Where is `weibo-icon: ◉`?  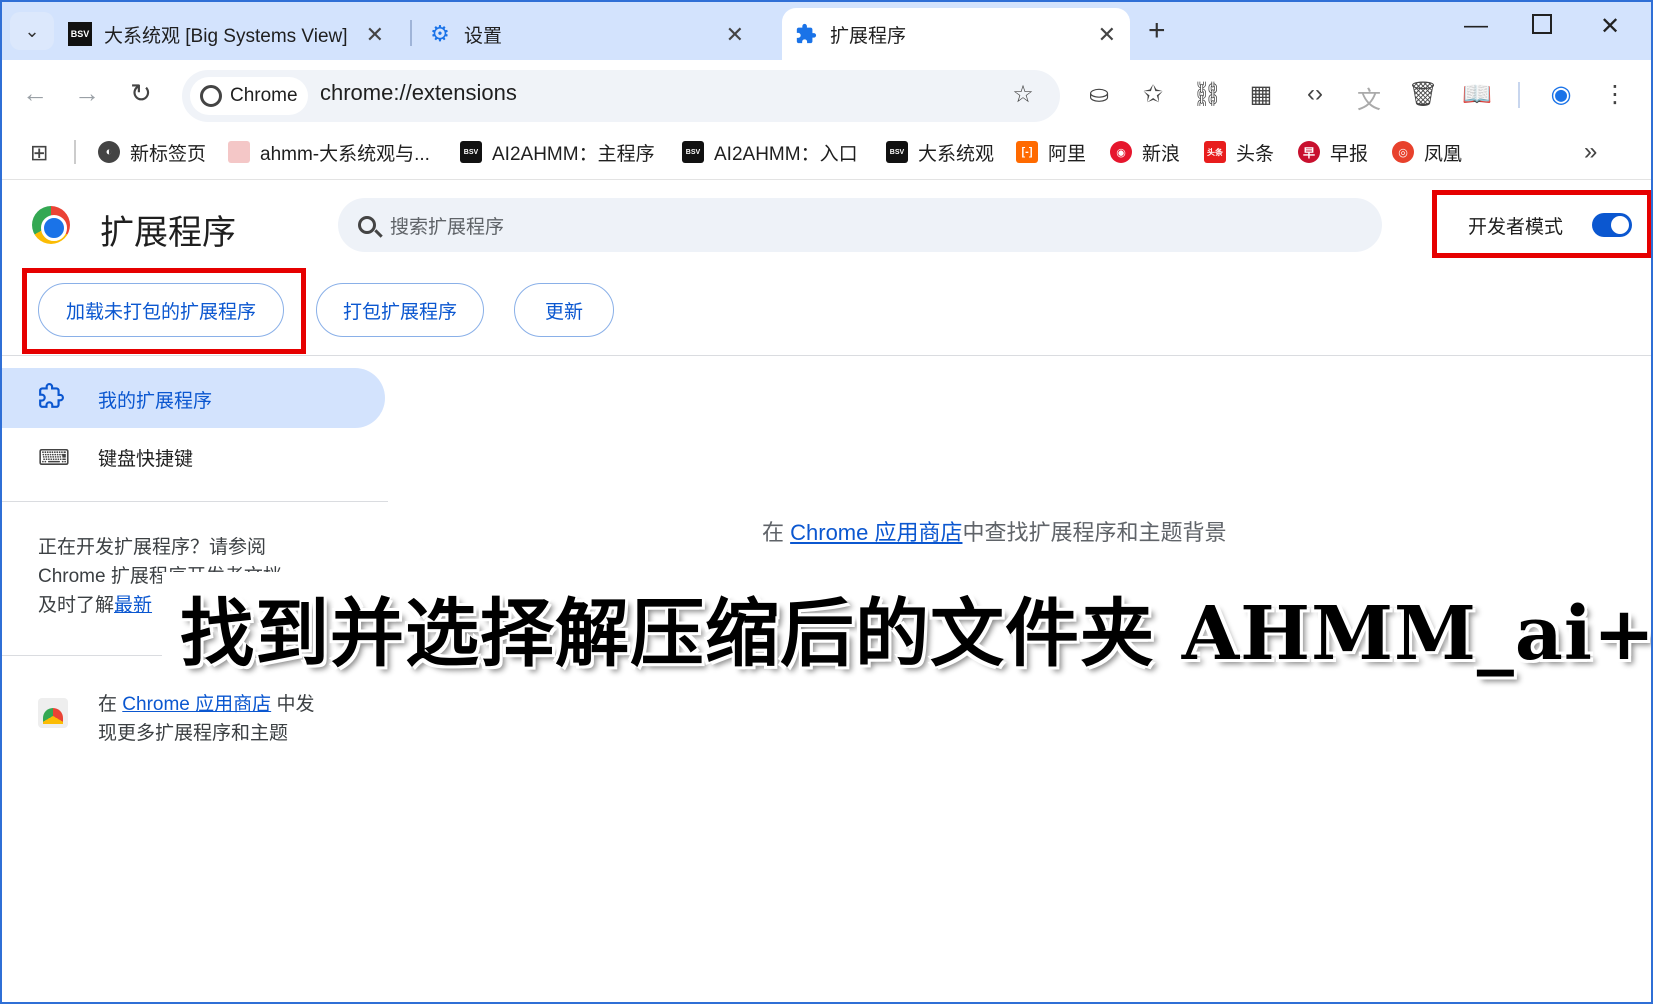 weibo-icon: ◉ is located at coordinates (1121, 152).